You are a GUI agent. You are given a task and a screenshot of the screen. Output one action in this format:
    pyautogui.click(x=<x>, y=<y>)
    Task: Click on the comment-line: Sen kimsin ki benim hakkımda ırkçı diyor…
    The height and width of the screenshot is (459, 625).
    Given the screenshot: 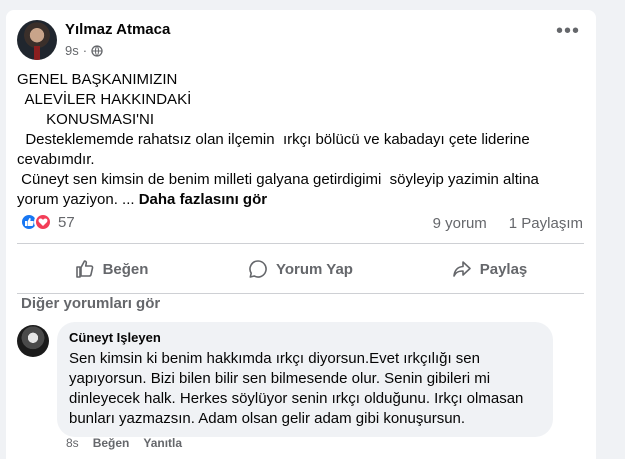 What is the action you would take?
    pyautogui.click(x=274, y=358)
    